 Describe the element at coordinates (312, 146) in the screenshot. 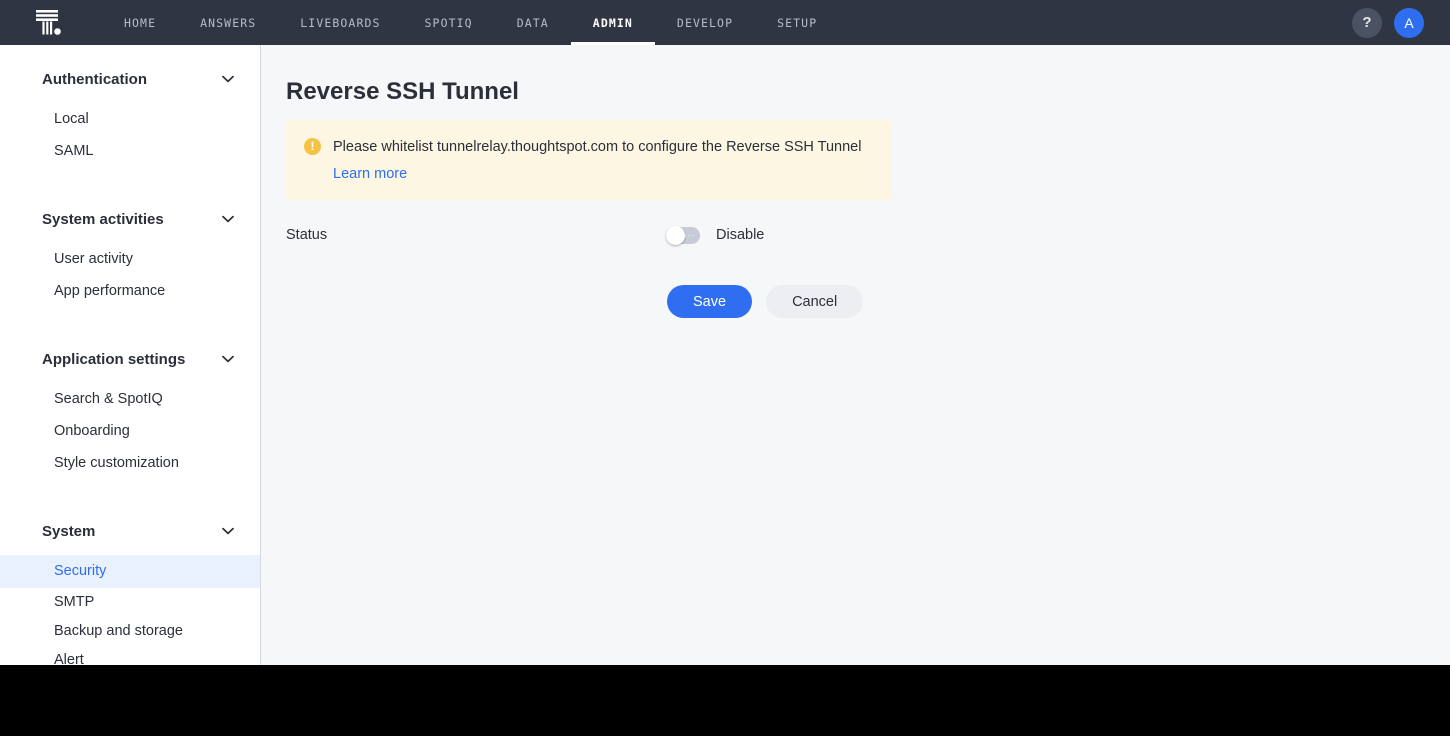

I see `warning-exclamation-icon: !` at that location.